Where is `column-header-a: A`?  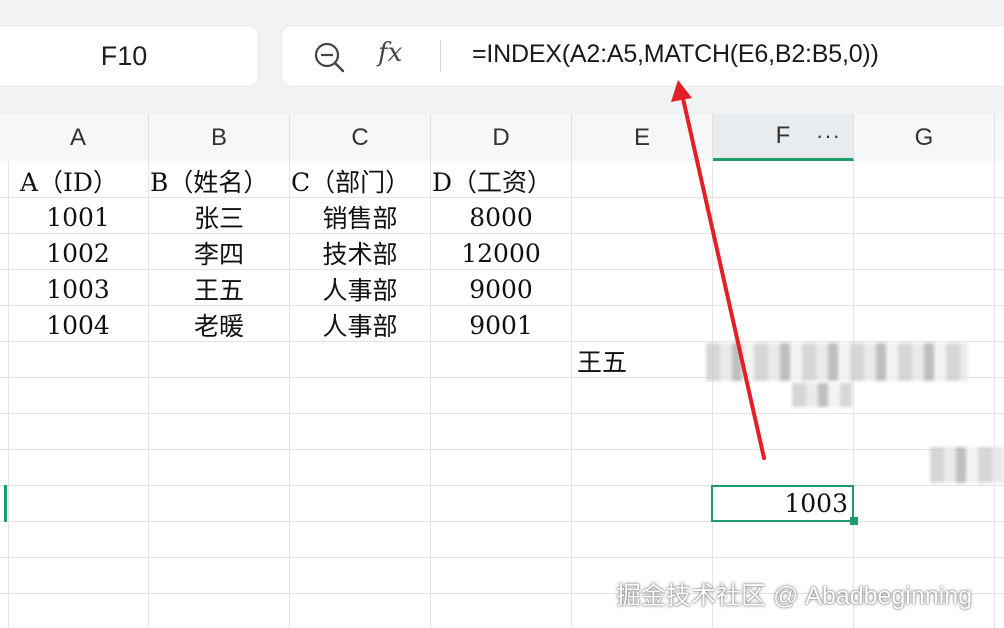
column-header-a: A is located at coordinates (78, 137).